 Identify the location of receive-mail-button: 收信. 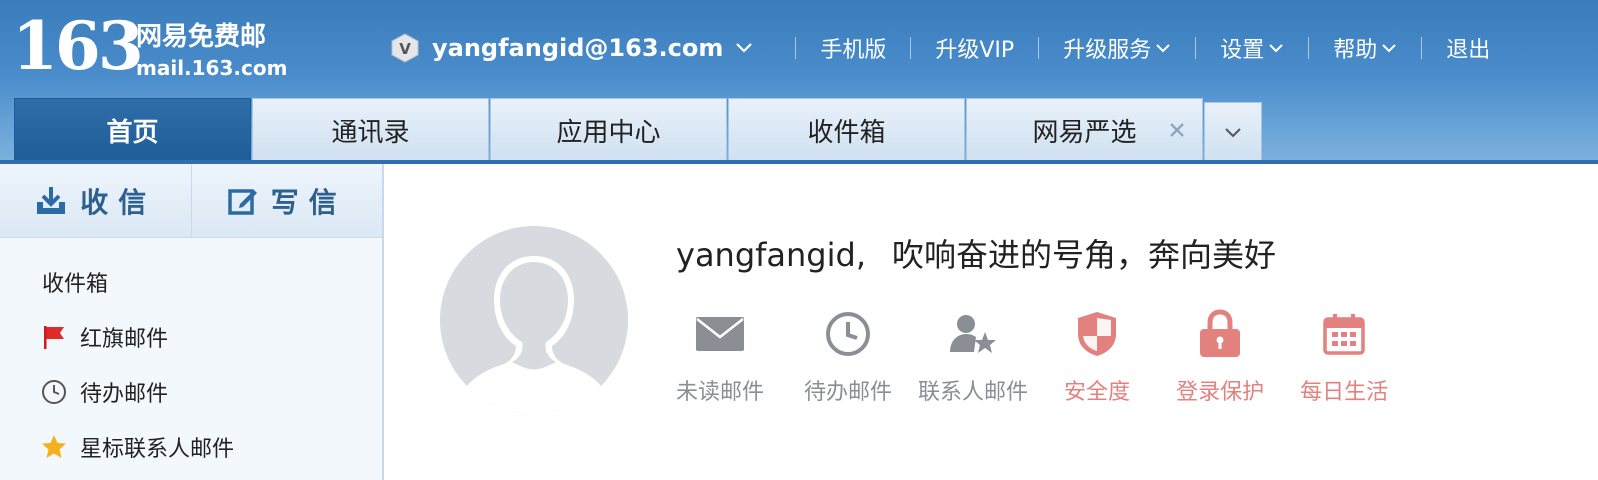
(95, 200).